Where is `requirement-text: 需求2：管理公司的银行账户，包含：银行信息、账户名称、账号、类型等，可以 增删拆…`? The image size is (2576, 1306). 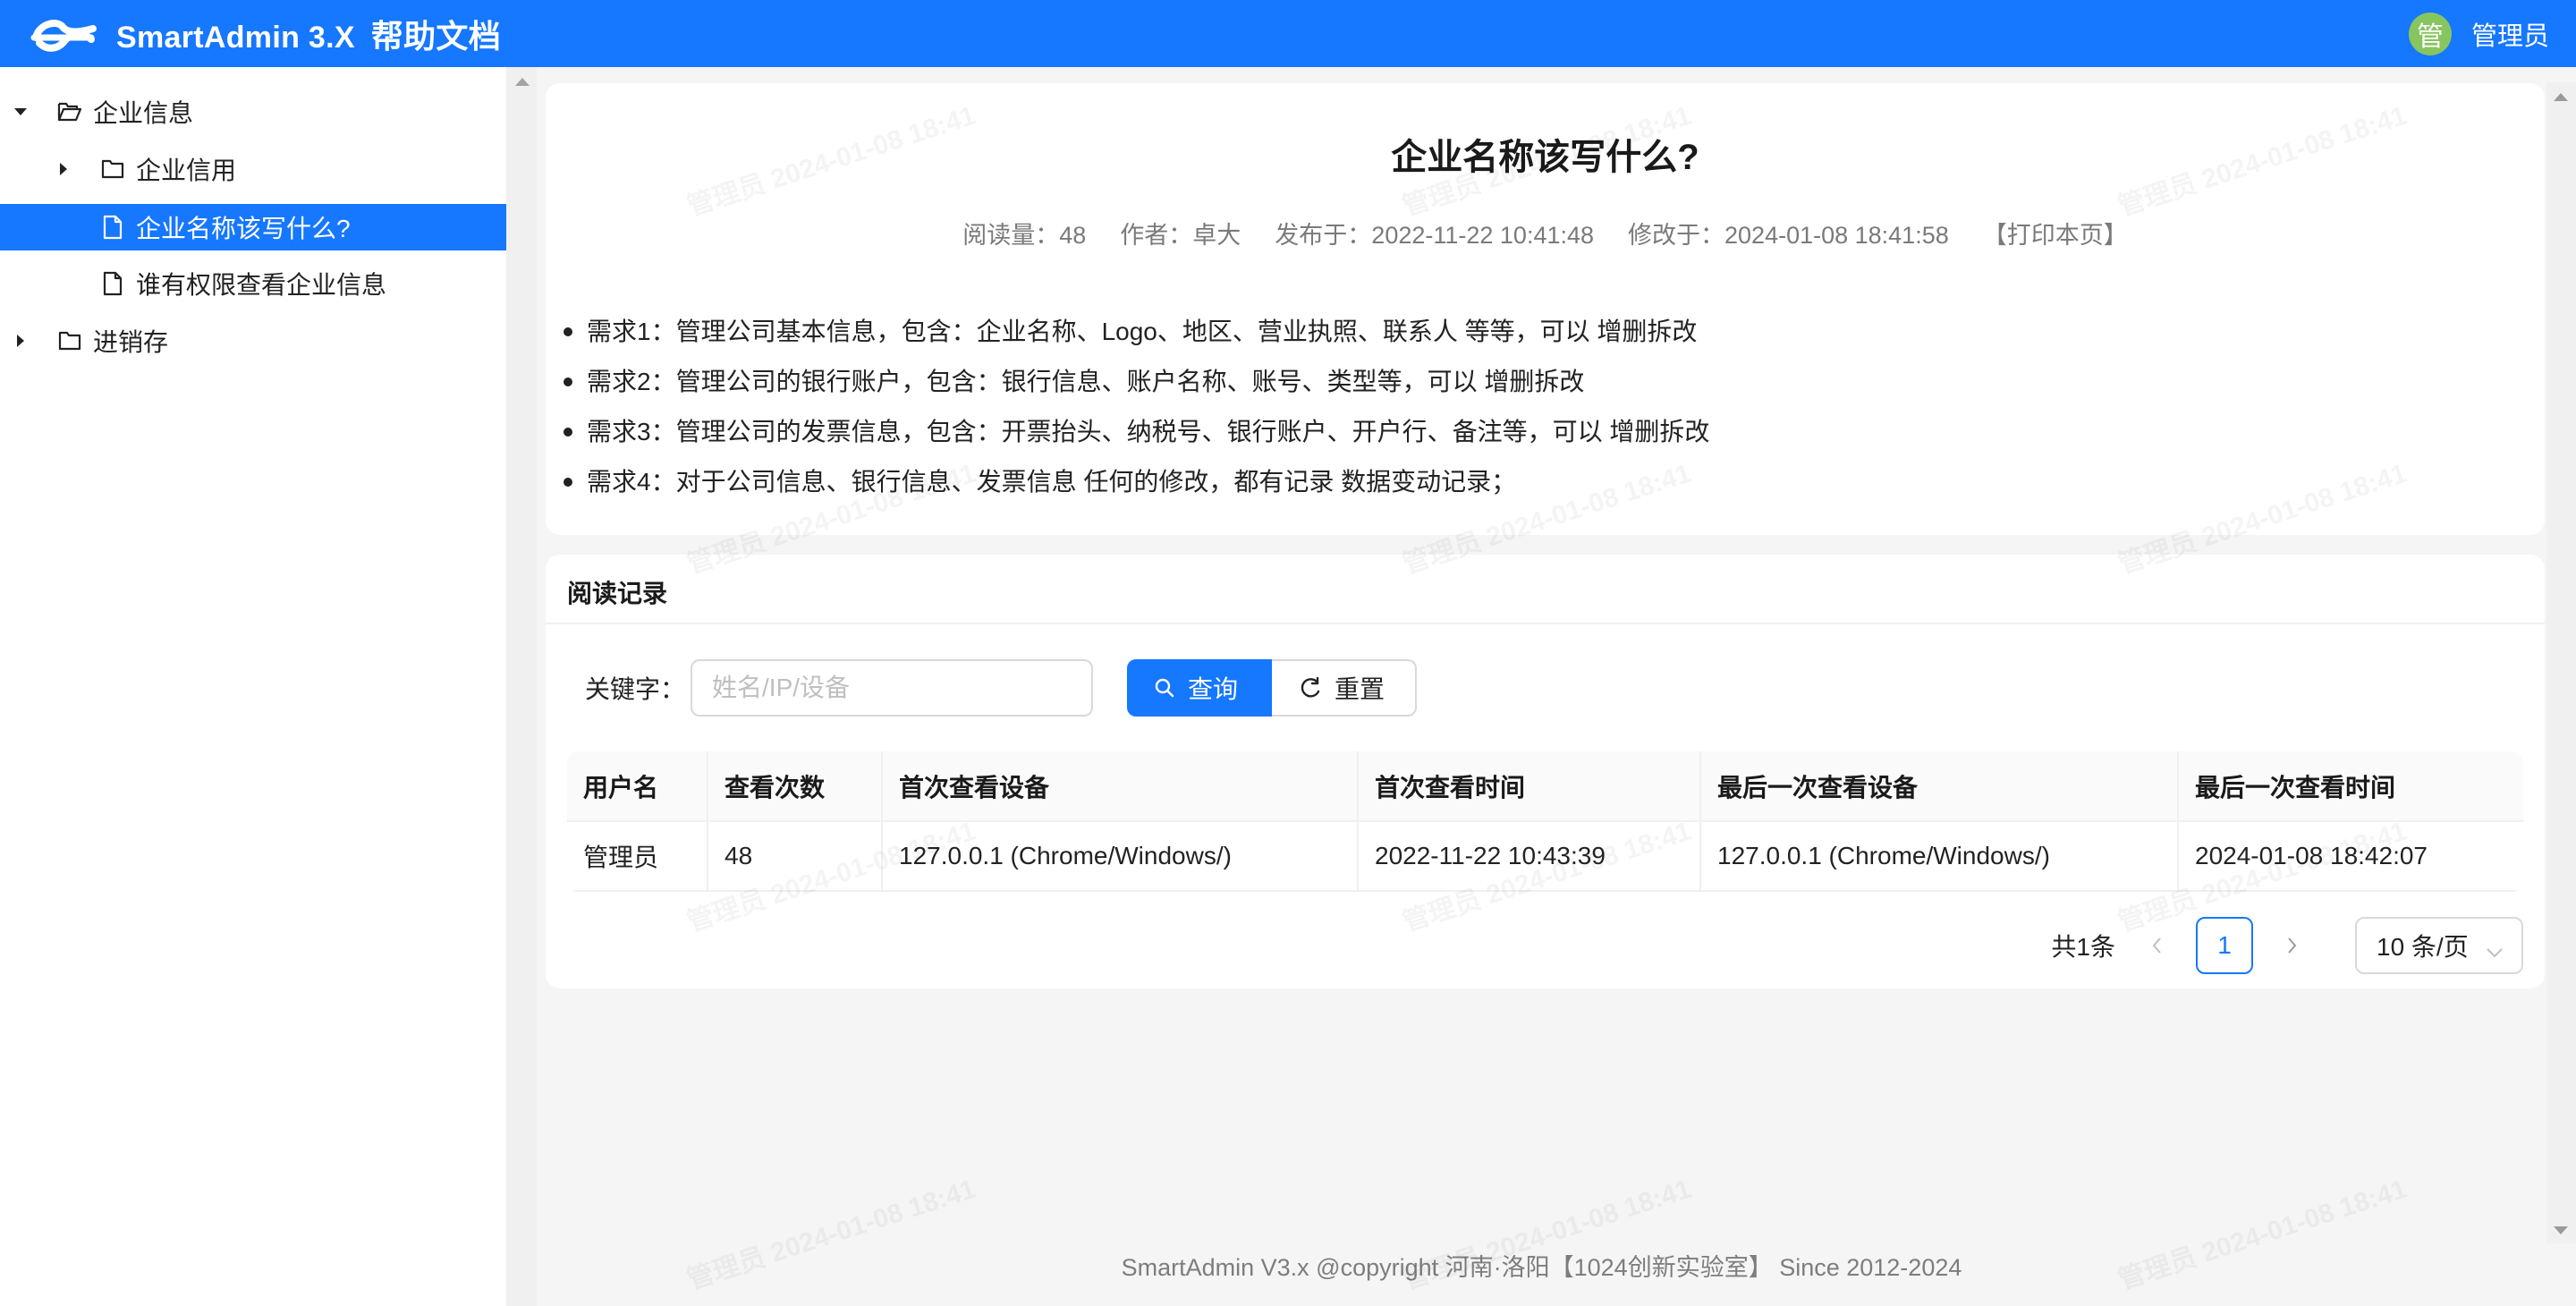
requirement-text: 需求2：管理公司的银行账户，包含：银行信息、账户名称、账号、类型等，可以 增删拆… is located at coordinates (1086, 382).